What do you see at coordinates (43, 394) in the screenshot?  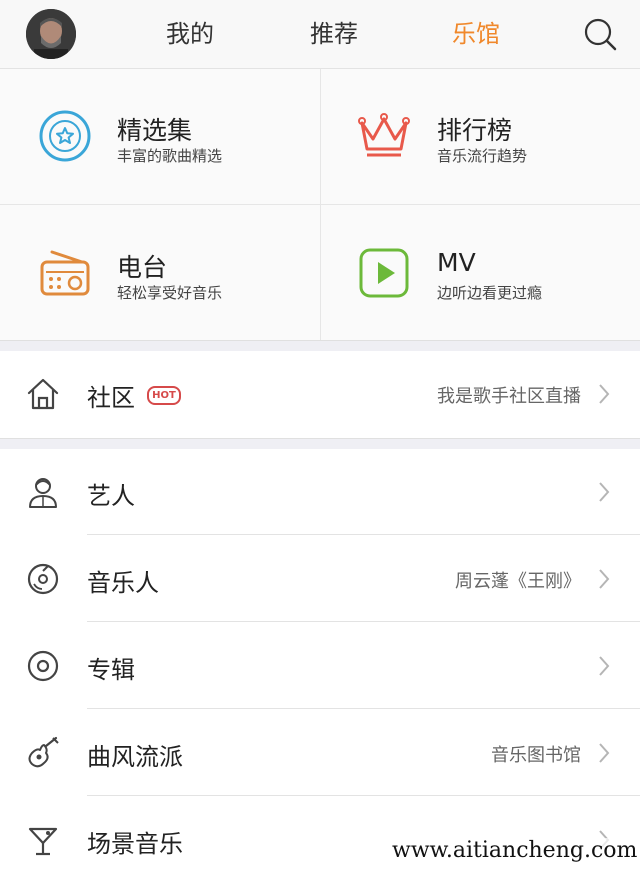 I see `home-icon` at bounding box center [43, 394].